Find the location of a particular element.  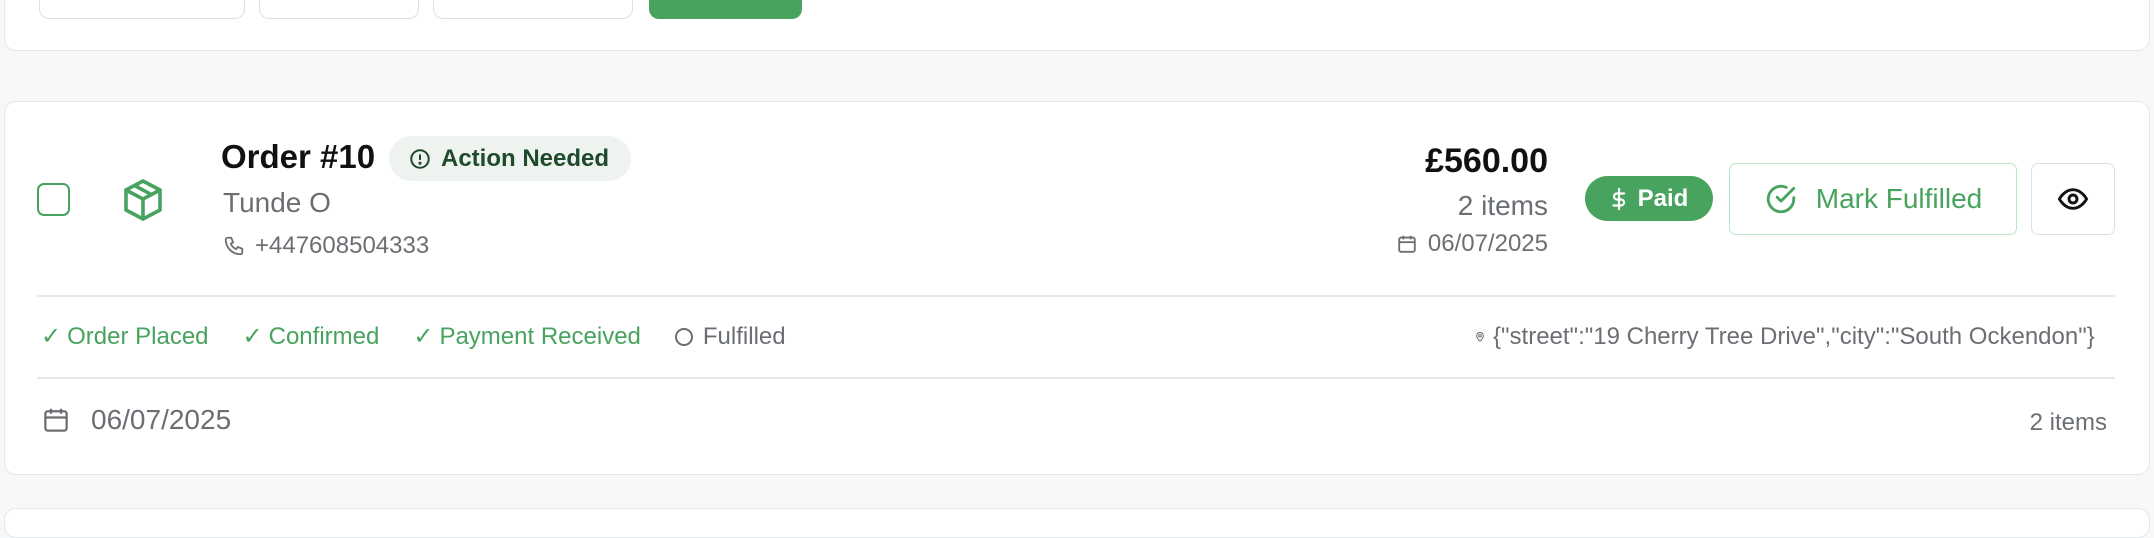

order-amount: £560.00 is located at coordinates (1486, 161).